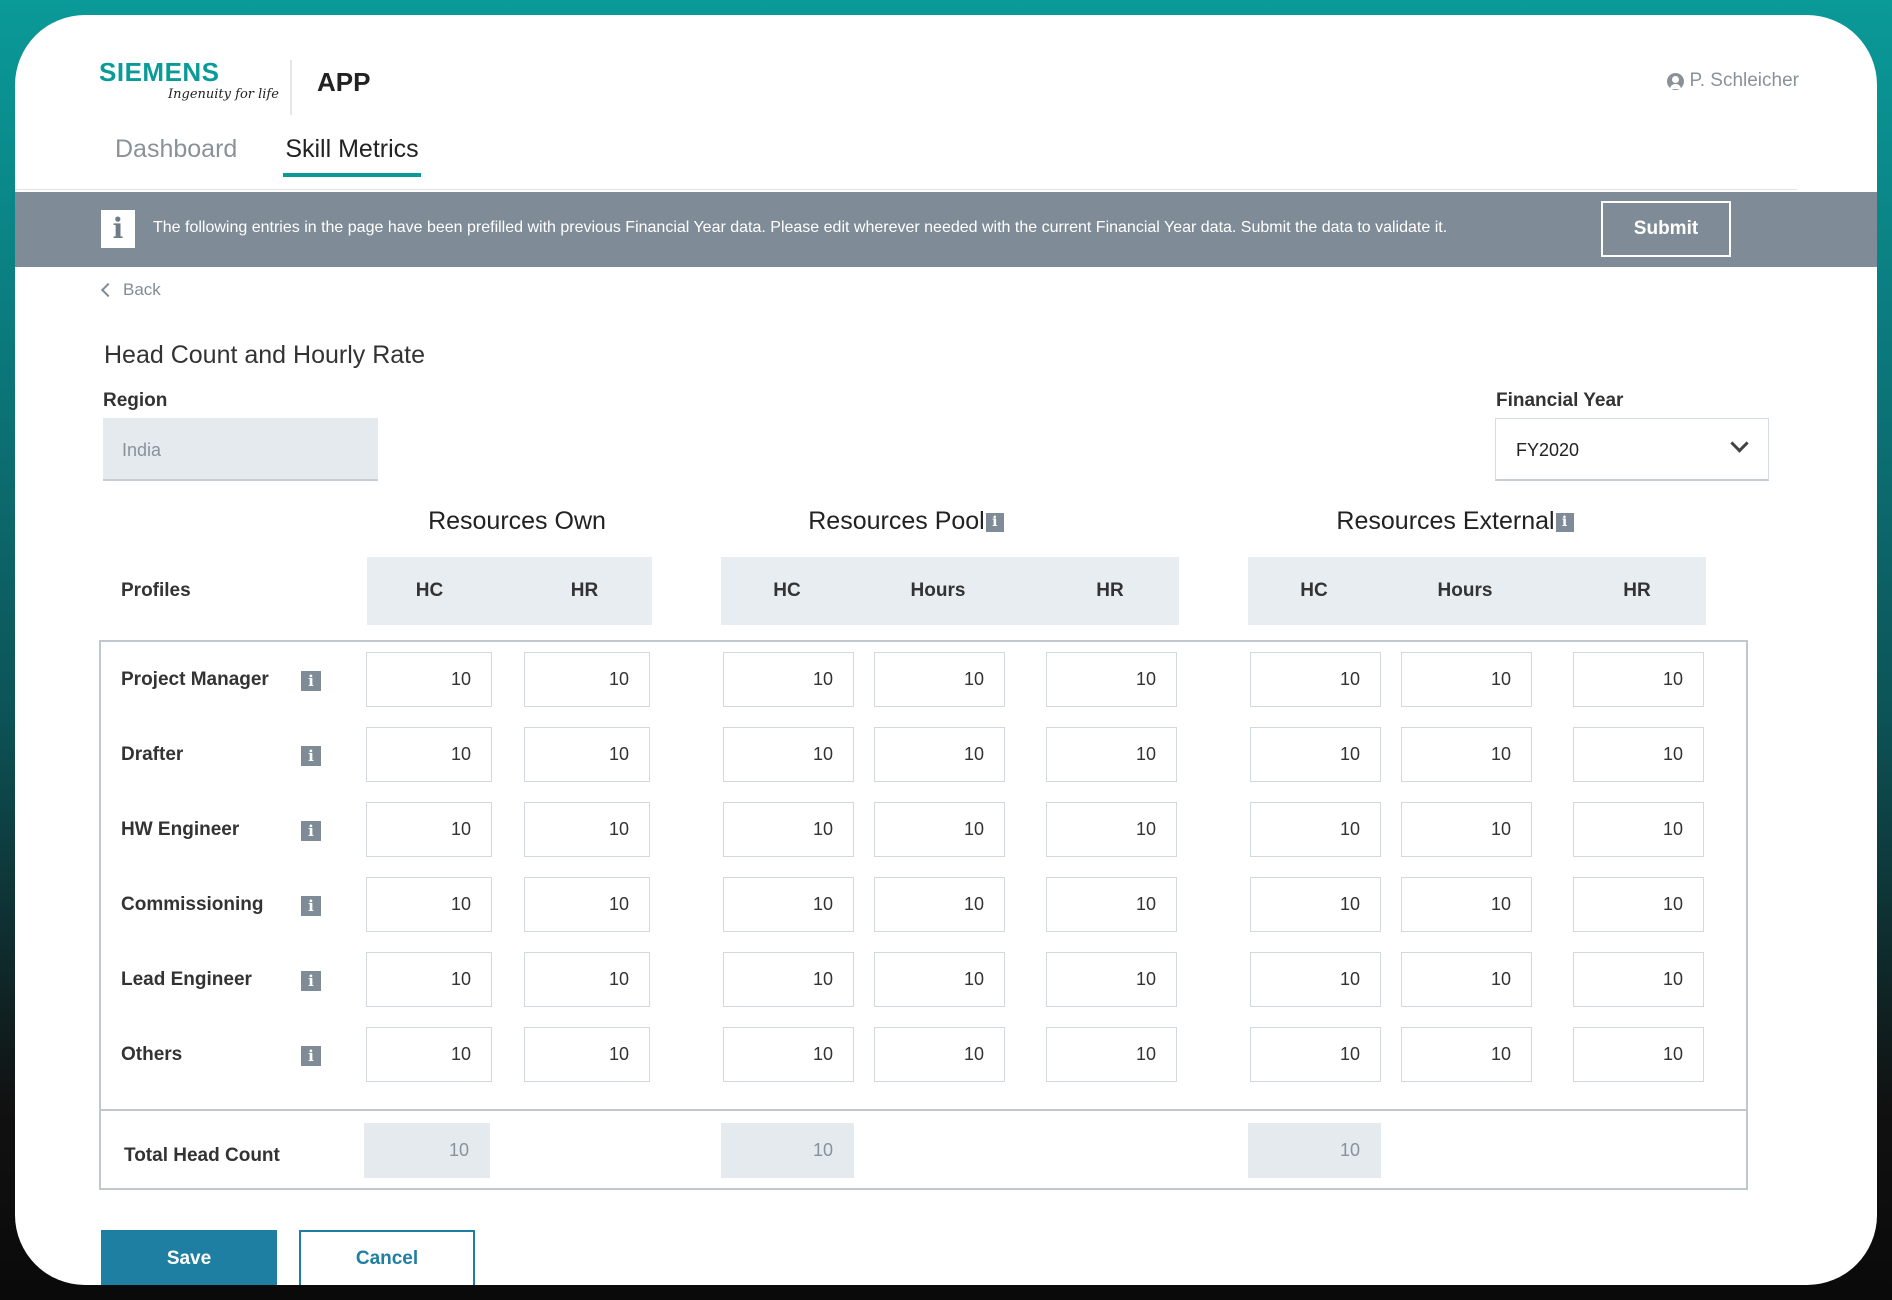 The height and width of the screenshot is (1300, 1892). I want to click on siemens-logo: SIEMENS Ingenuity for life, so click(189, 88).